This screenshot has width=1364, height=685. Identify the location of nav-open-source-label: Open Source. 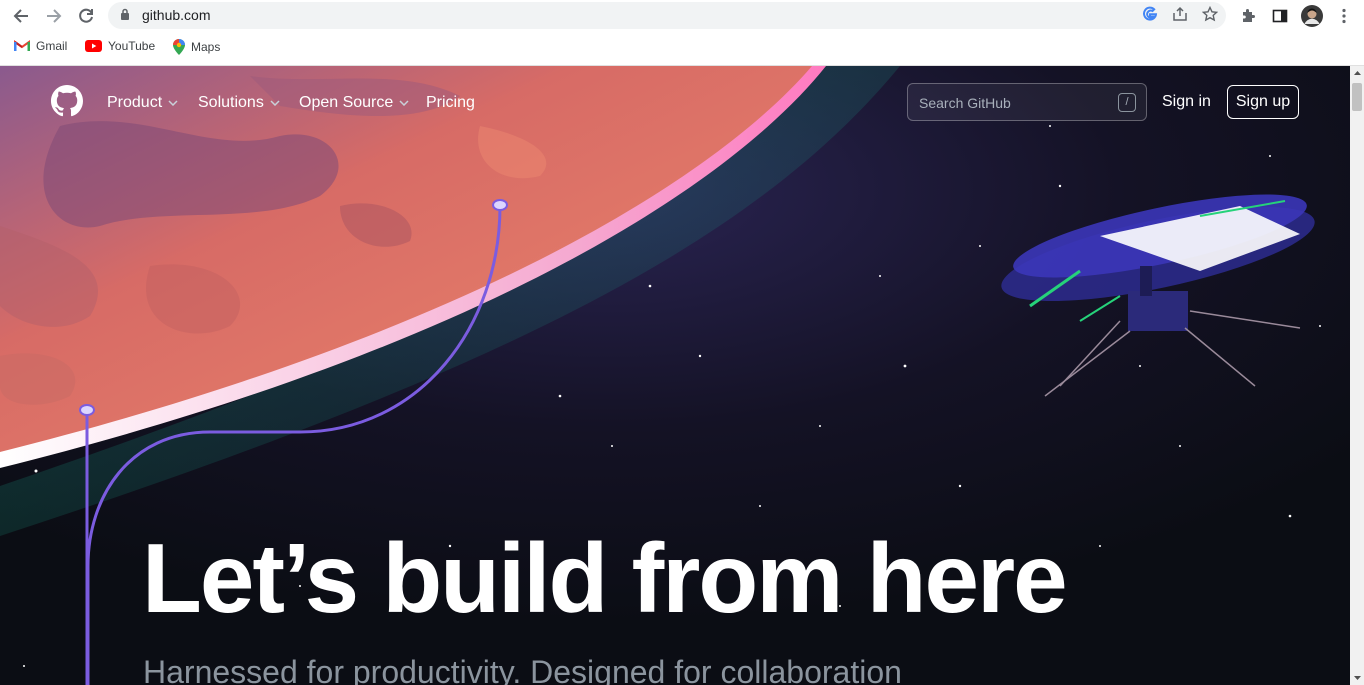
(346, 102).